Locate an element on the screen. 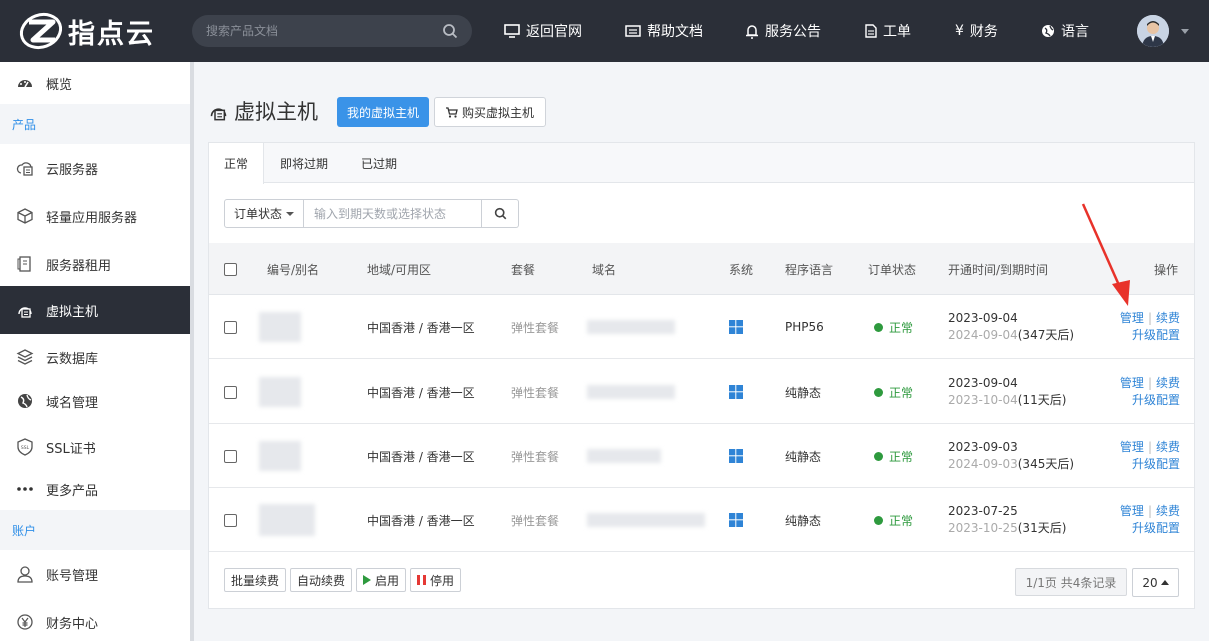  column-header: 程序语言 is located at coordinates (809, 269).